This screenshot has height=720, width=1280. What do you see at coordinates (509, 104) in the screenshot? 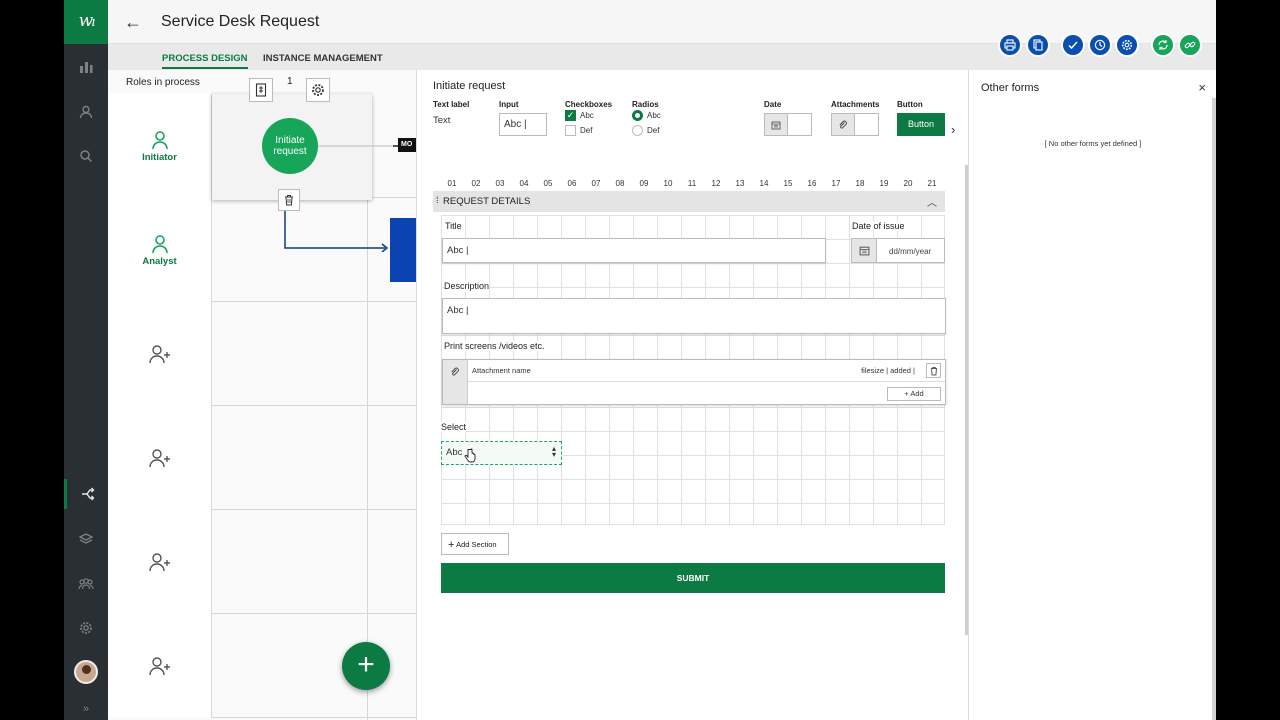
I see `palette-label: Input` at bounding box center [509, 104].